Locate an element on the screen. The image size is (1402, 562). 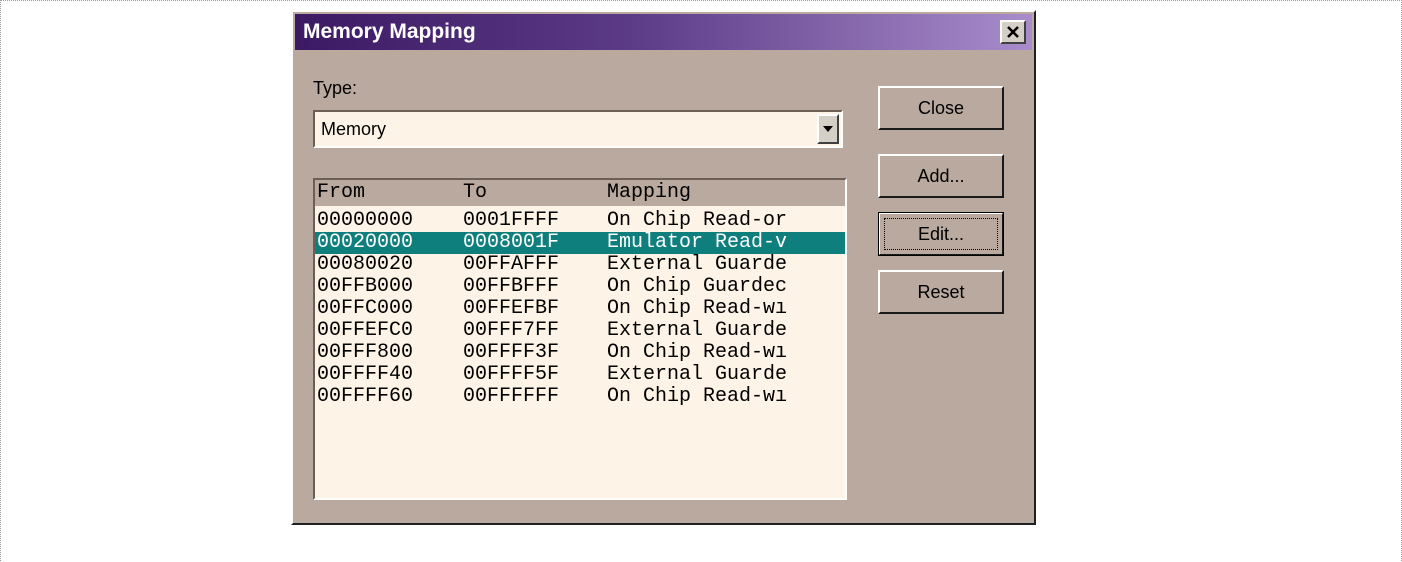
header-mapping: Mapping is located at coordinates (649, 193).